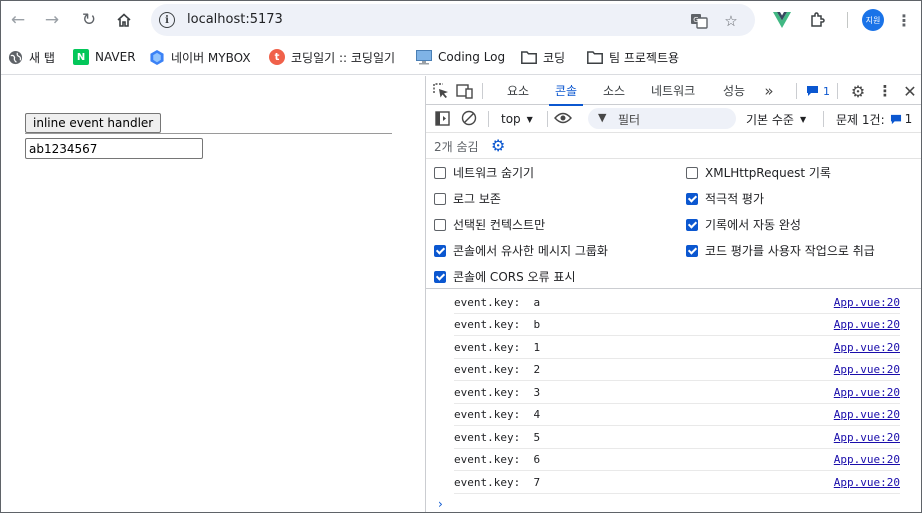 The image size is (922, 513). I want to click on devtools-menu-icon: ⋮, so click(885, 91).